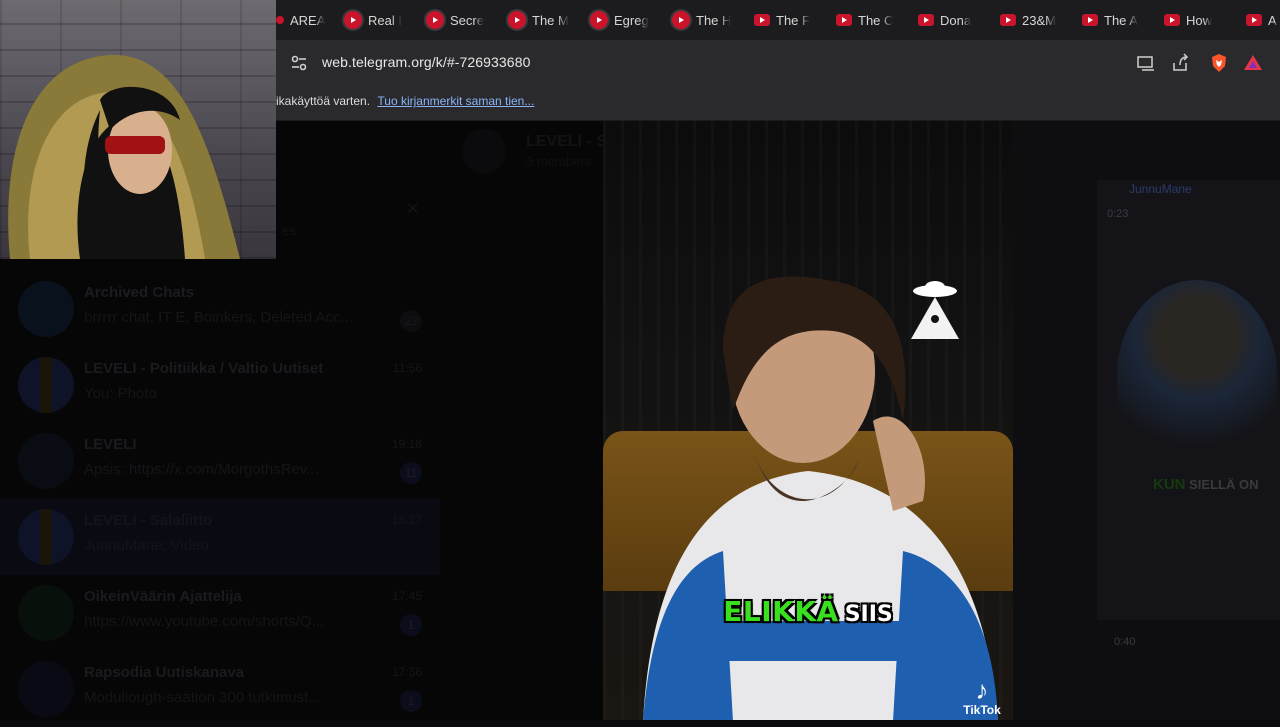  Describe the element at coordinates (426, 62) in the screenshot. I see `url-input: web.telegram.org/k/#-726933680` at that location.